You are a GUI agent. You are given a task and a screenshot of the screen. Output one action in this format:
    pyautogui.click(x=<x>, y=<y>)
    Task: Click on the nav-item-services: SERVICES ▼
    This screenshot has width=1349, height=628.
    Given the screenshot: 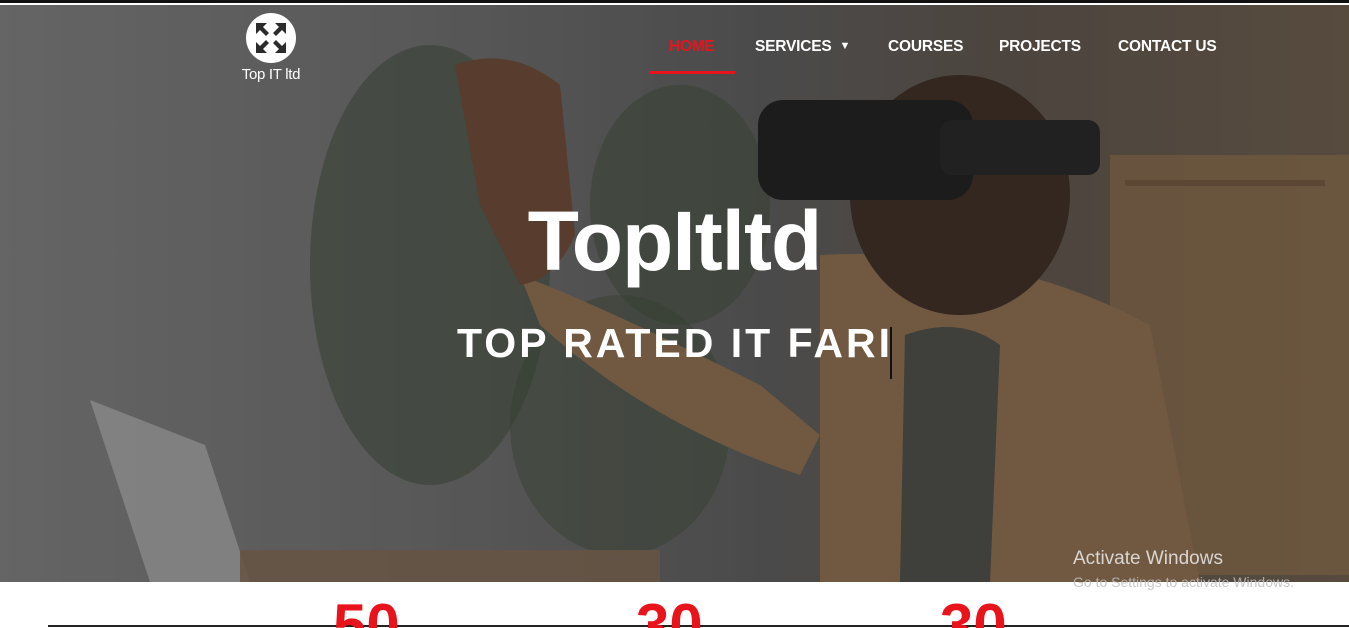 What is the action you would take?
    pyautogui.click(x=802, y=47)
    